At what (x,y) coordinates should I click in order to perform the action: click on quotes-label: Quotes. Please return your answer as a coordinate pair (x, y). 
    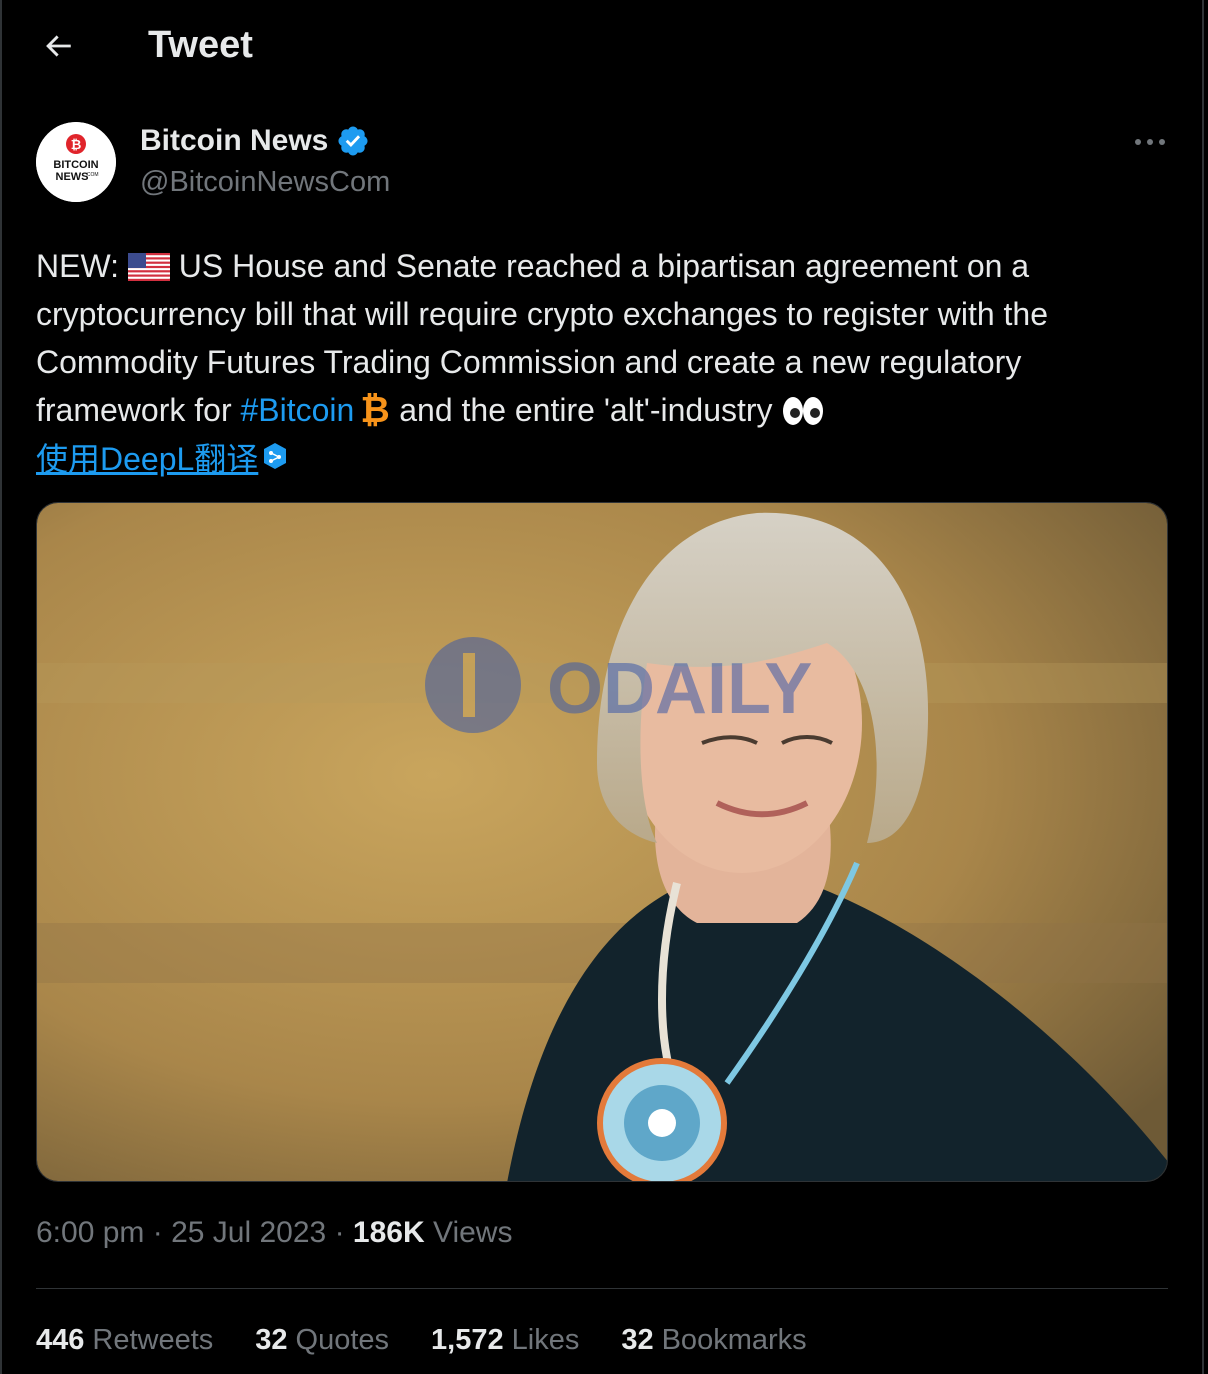
    Looking at the image, I should click on (342, 1340).